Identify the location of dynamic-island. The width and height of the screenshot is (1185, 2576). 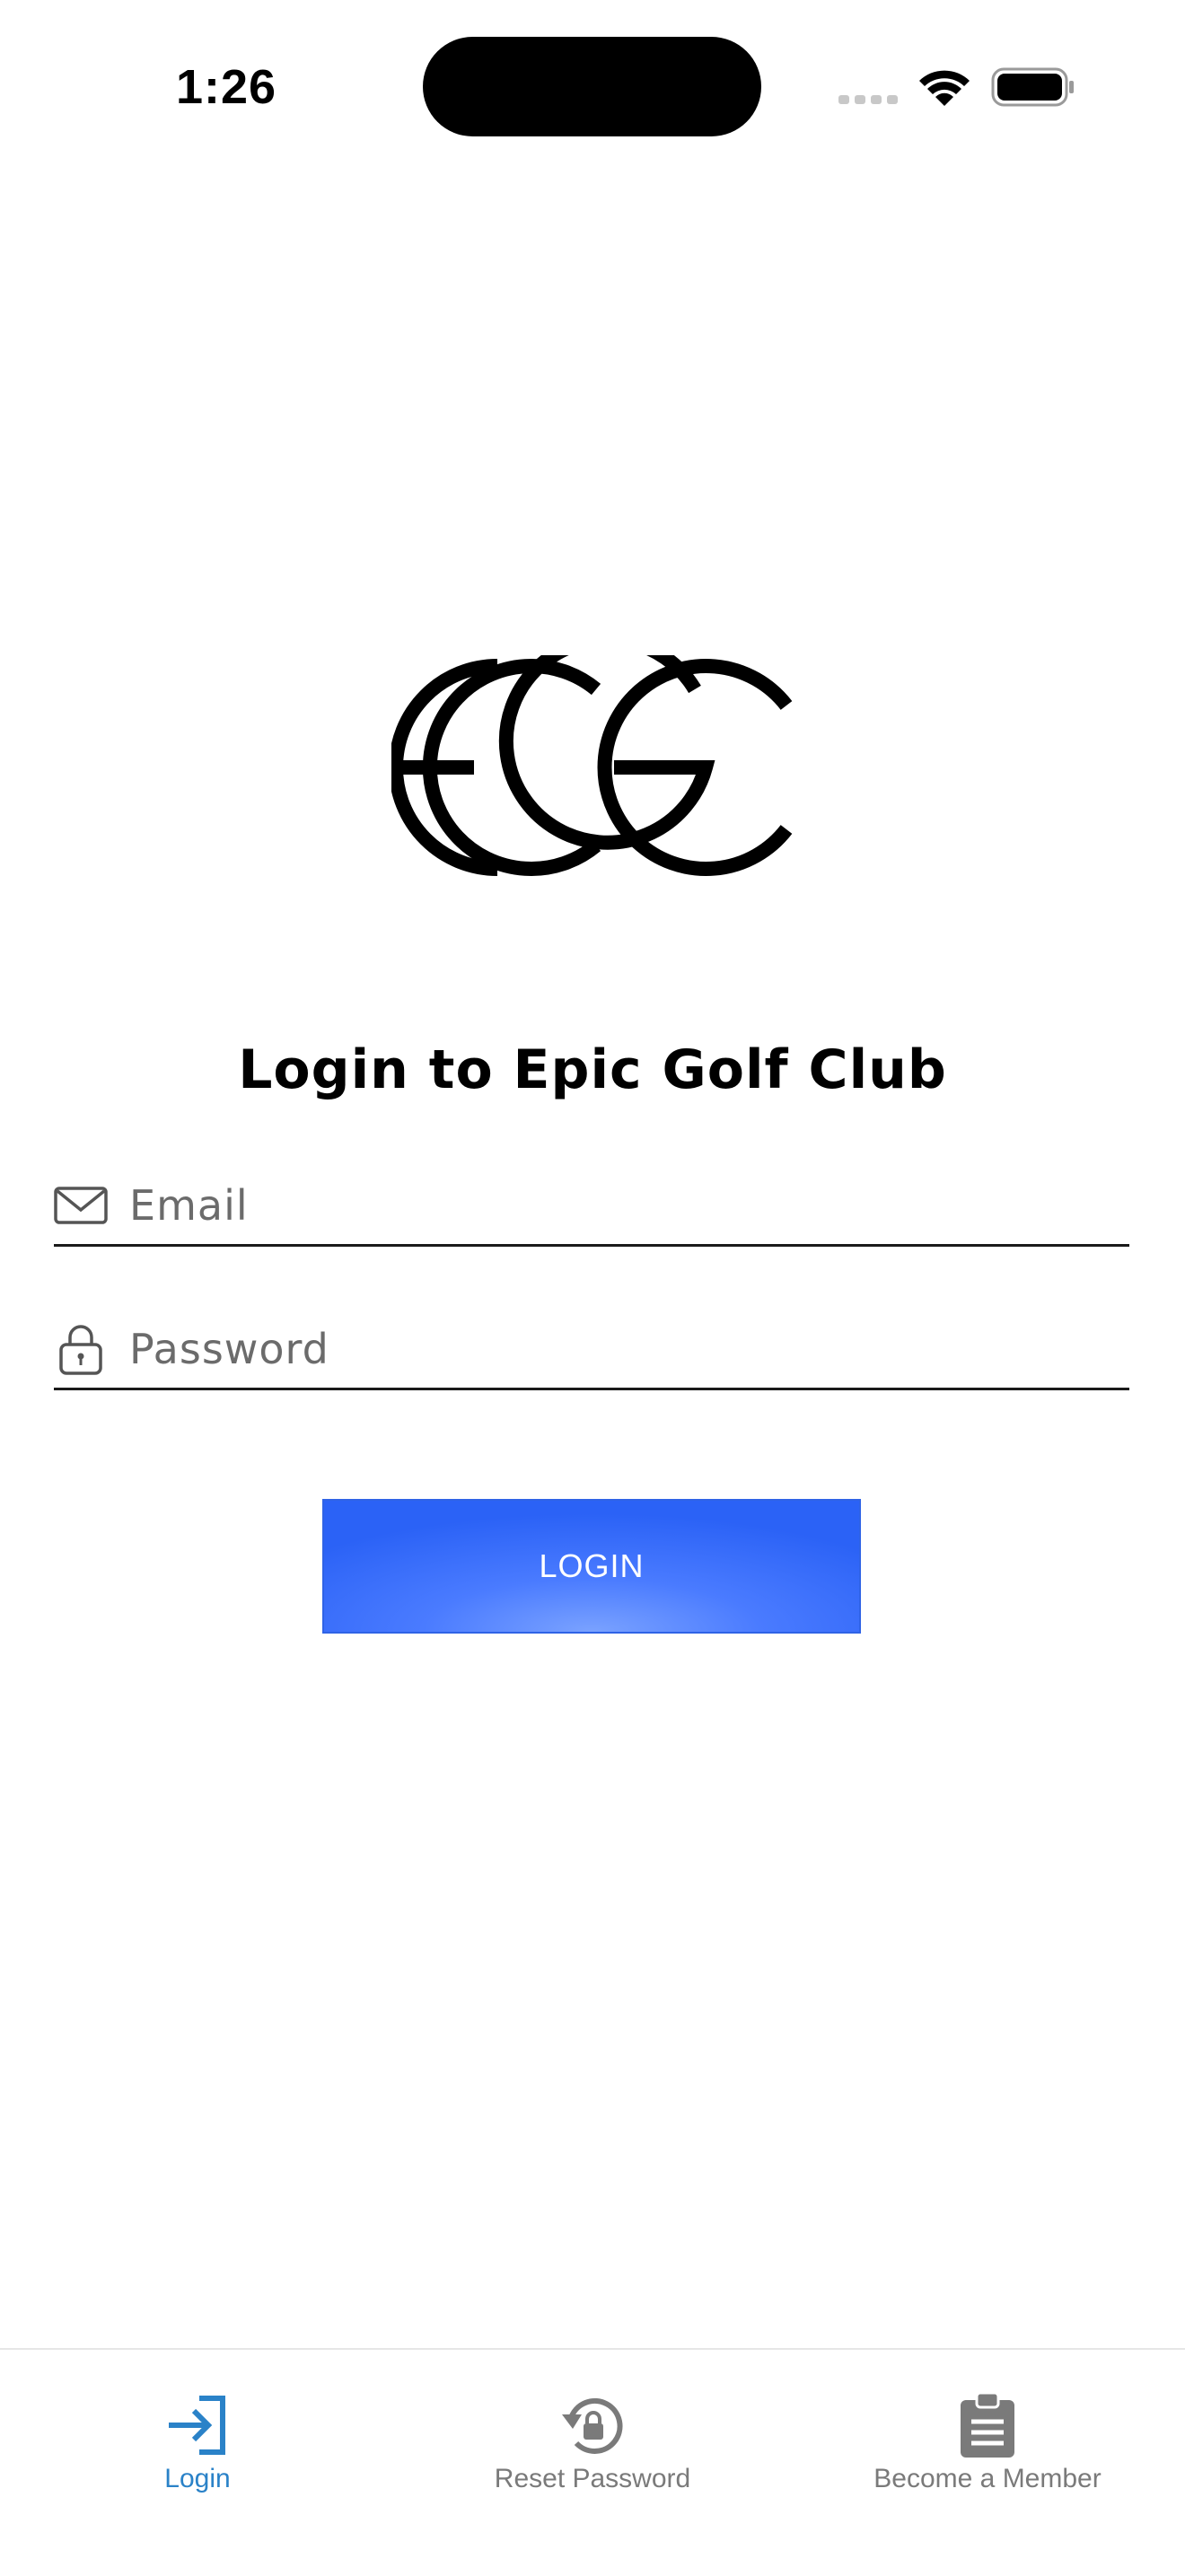
(592, 86).